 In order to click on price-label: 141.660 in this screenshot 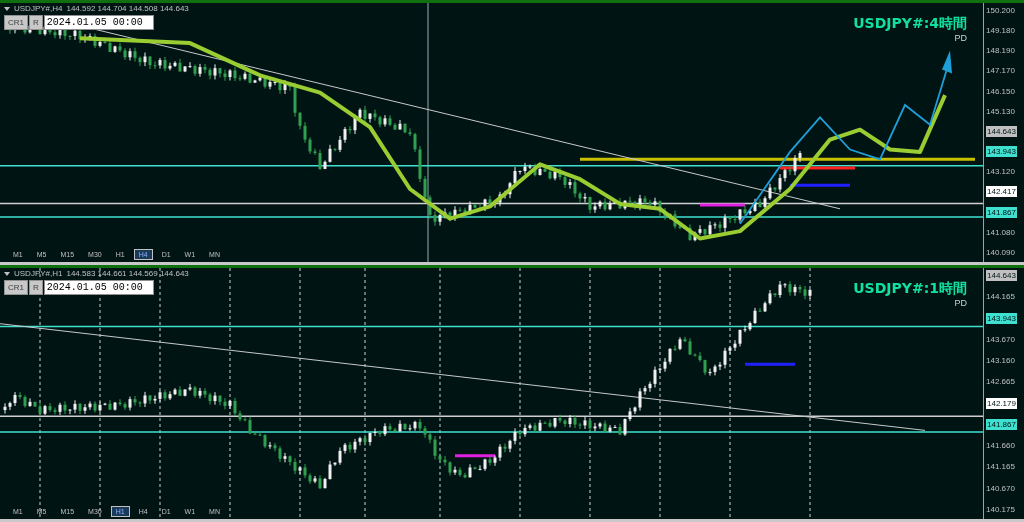, I will do `click(1001, 446)`.